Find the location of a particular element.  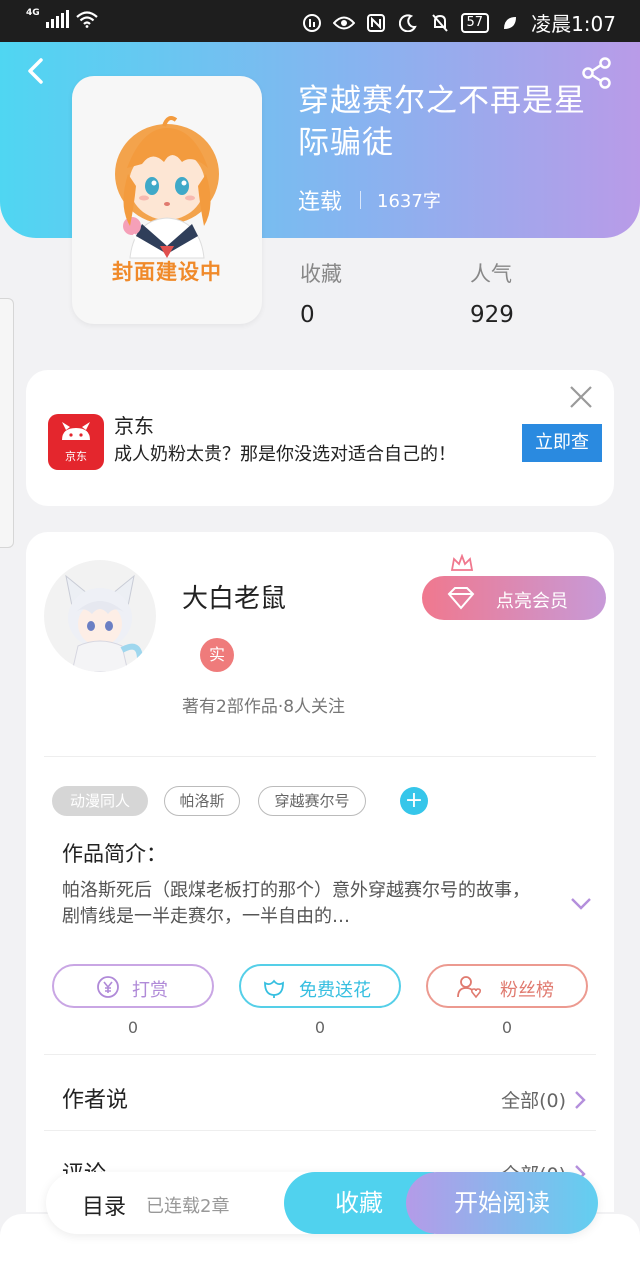

reward-button: 打赏 is located at coordinates (133, 986).